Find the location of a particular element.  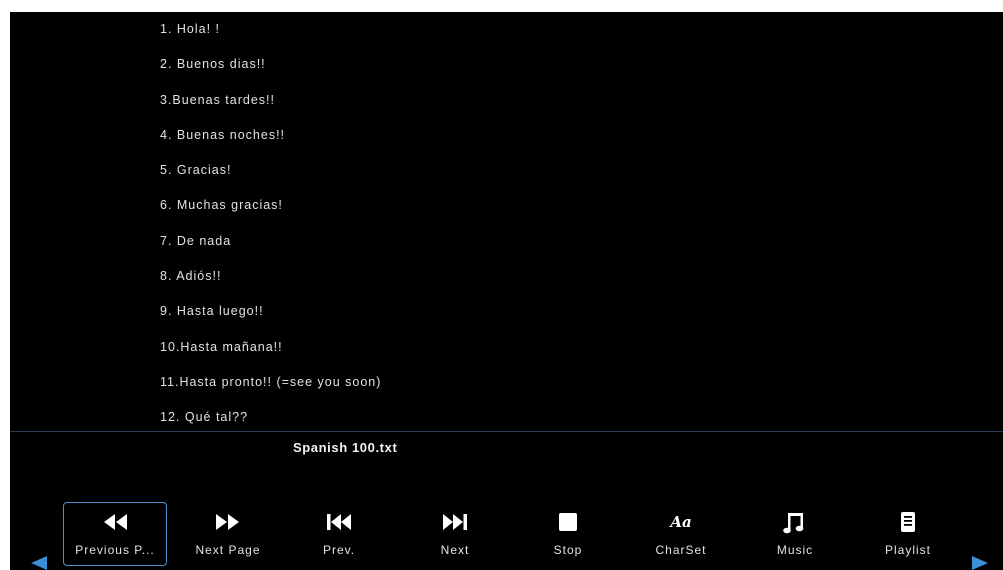

music-button: Music is located at coordinates (795, 534).